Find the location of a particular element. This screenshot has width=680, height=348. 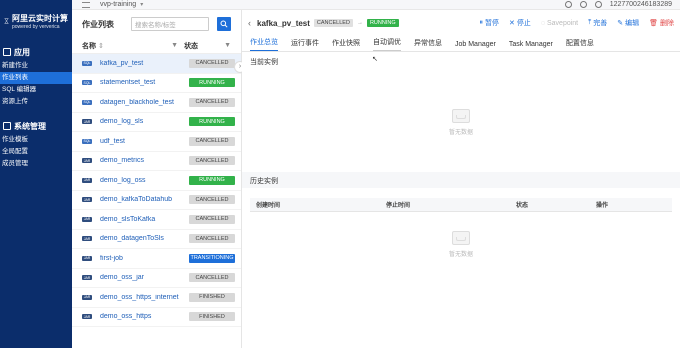

job-row: SQL statementset_test RUNNING is located at coordinates (156, 83).